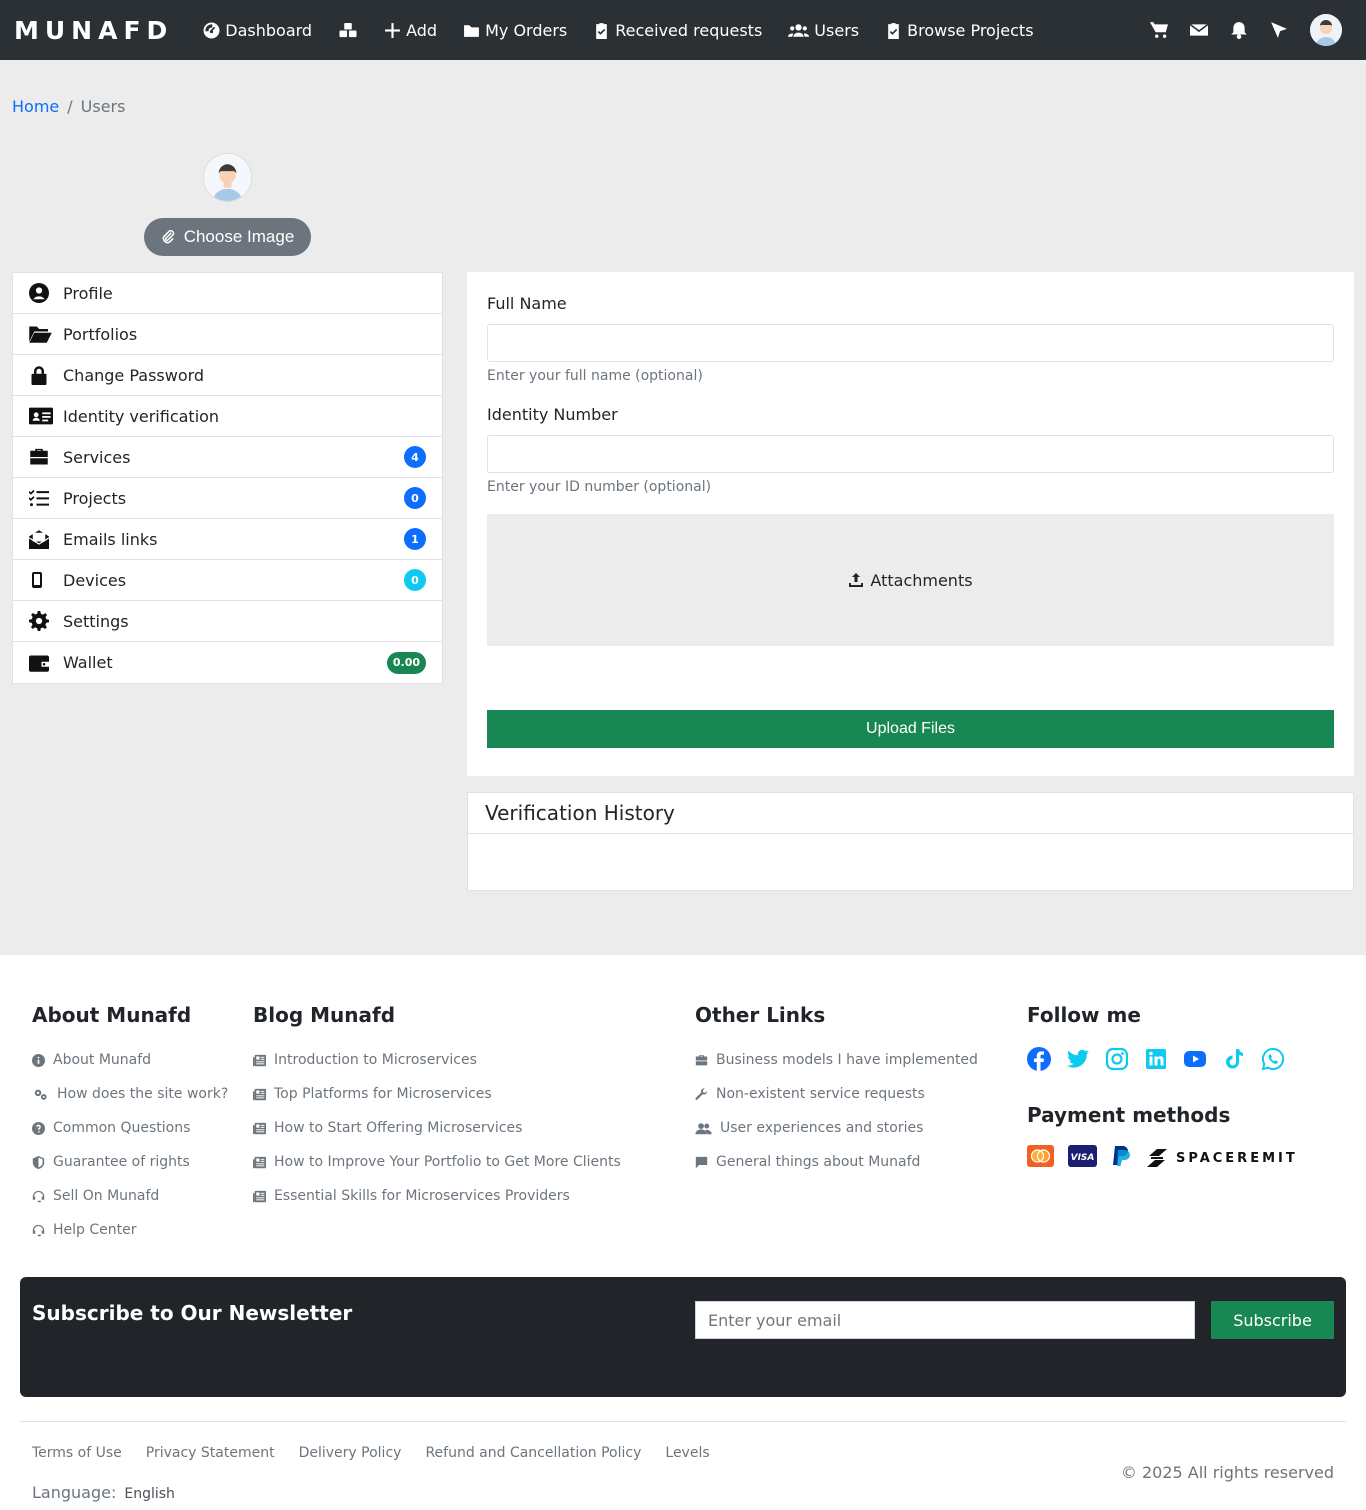 The height and width of the screenshot is (1510, 1366). What do you see at coordinates (533, 1453) in the screenshot?
I see `refund-policy-link: Refund and Cancellation Policy` at bounding box center [533, 1453].